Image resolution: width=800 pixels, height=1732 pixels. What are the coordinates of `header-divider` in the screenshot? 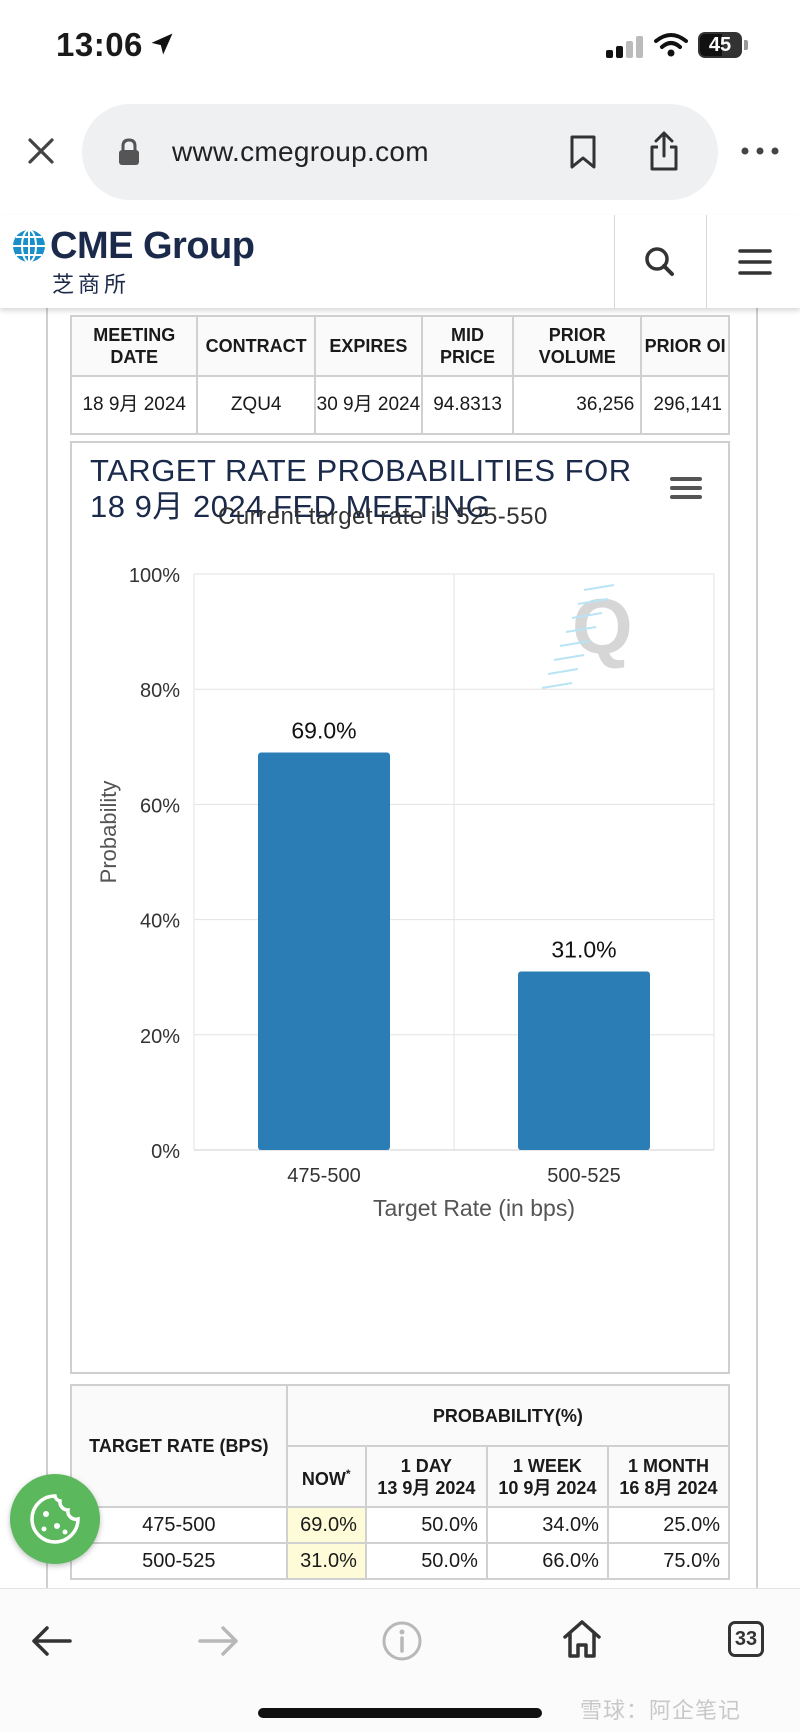 It's located at (706, 261).